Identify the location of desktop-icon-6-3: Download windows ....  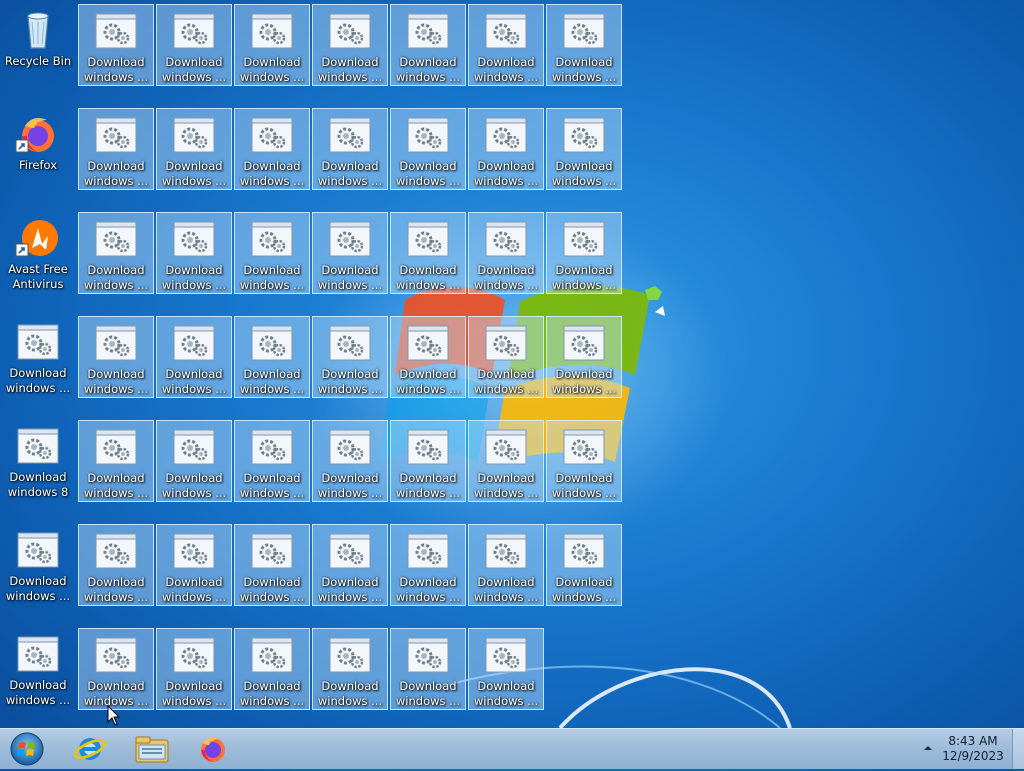
(272, 669).